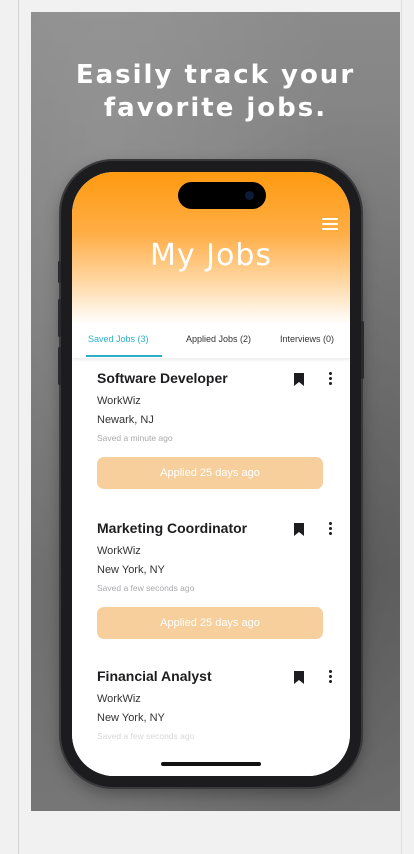 The width and height of the screenshot is (414, 854). What do you see at coordinates (330, 224) in the screenshot?
I see `hamburger-menu-icon` at bounding box center [330, 224].